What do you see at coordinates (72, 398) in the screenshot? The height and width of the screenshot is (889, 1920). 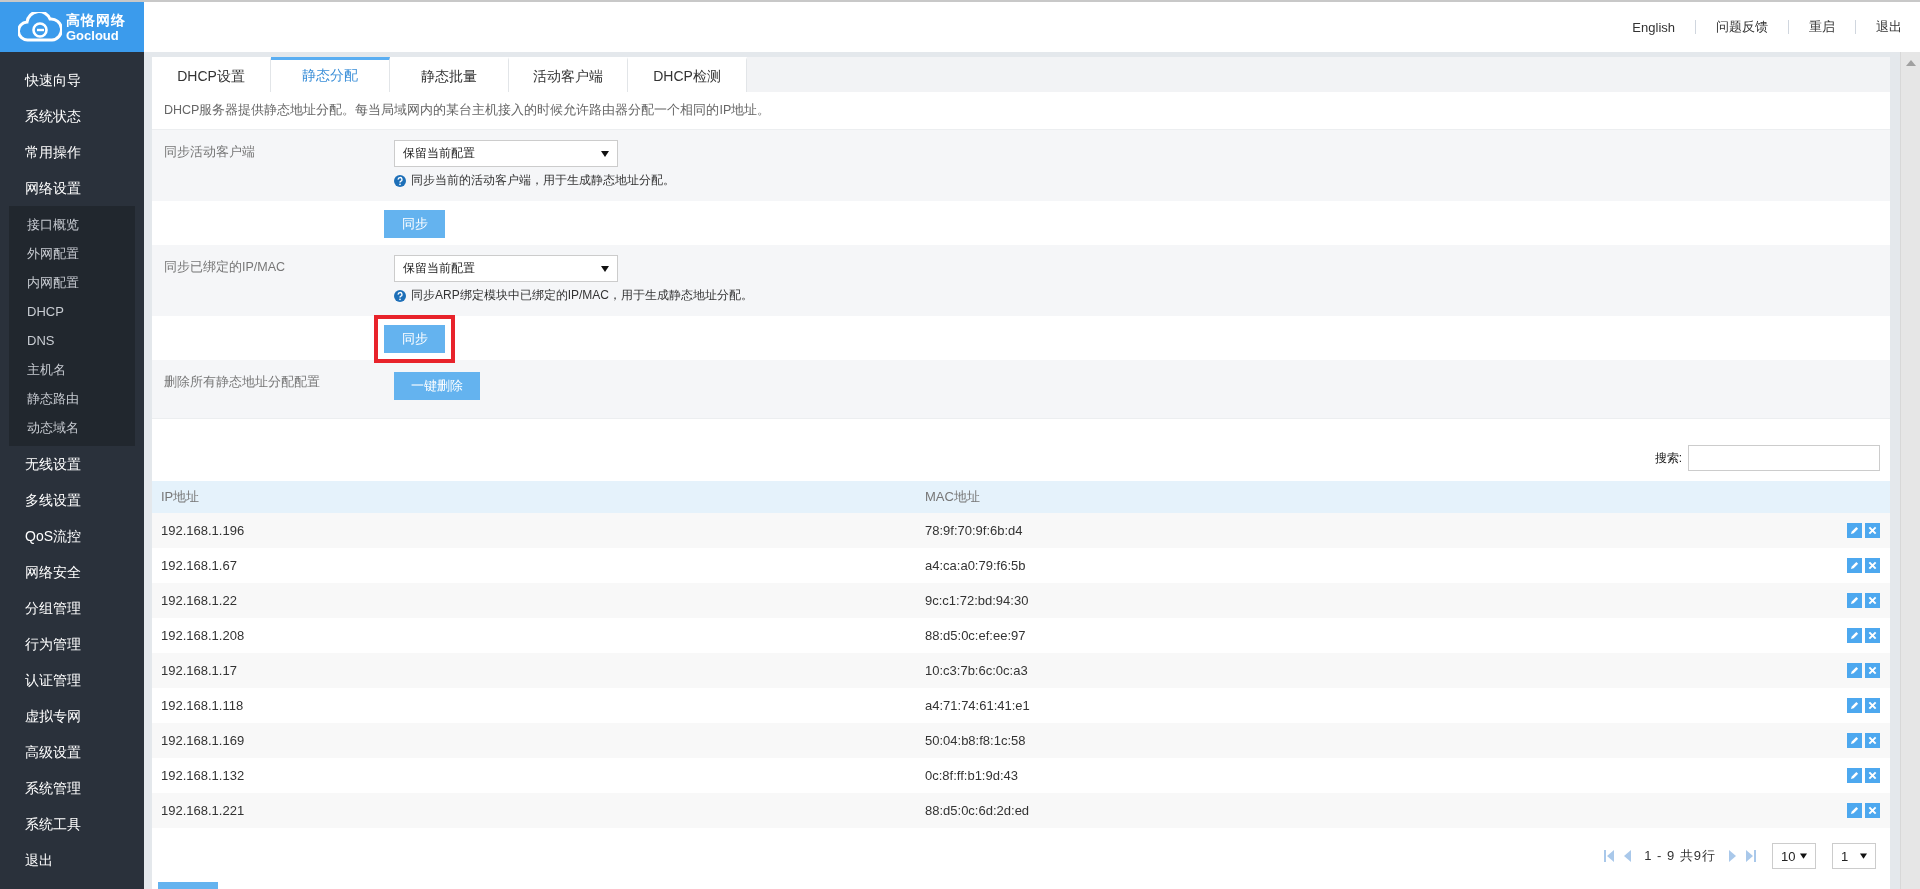 I see `submenu-item: 静态路由` at bounding box center [72, 398].